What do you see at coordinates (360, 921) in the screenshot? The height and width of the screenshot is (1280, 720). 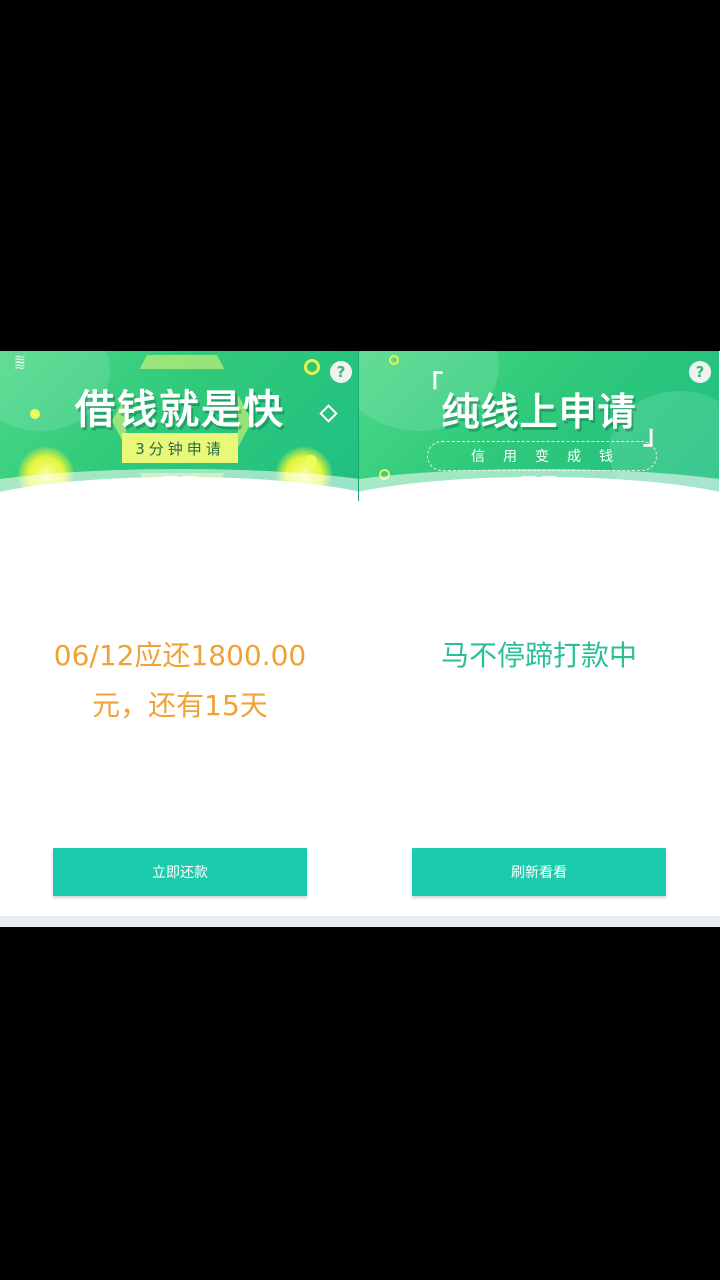 I see `bottom-bar` at bounding box center [360, 921].